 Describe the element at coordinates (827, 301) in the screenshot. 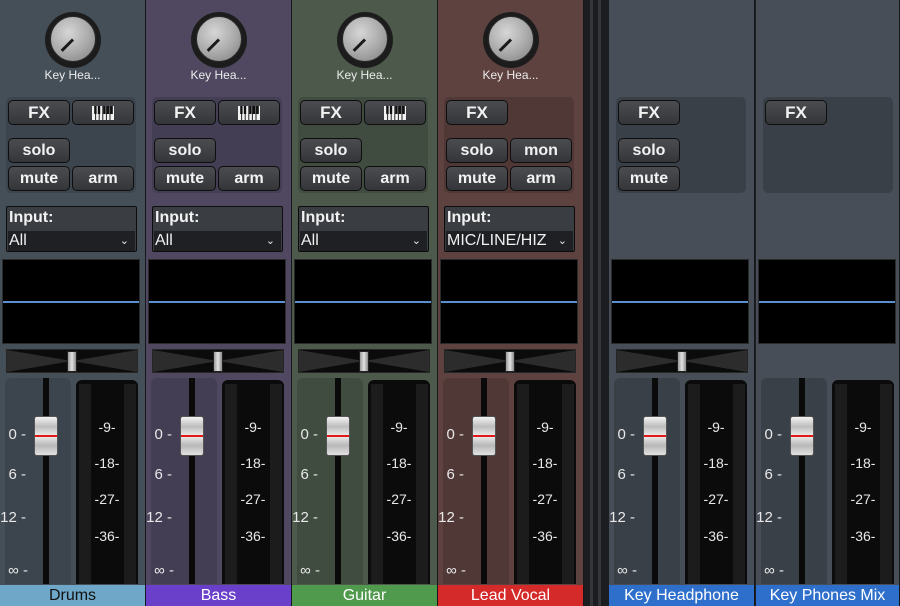

I see `waveform-display` at that location.